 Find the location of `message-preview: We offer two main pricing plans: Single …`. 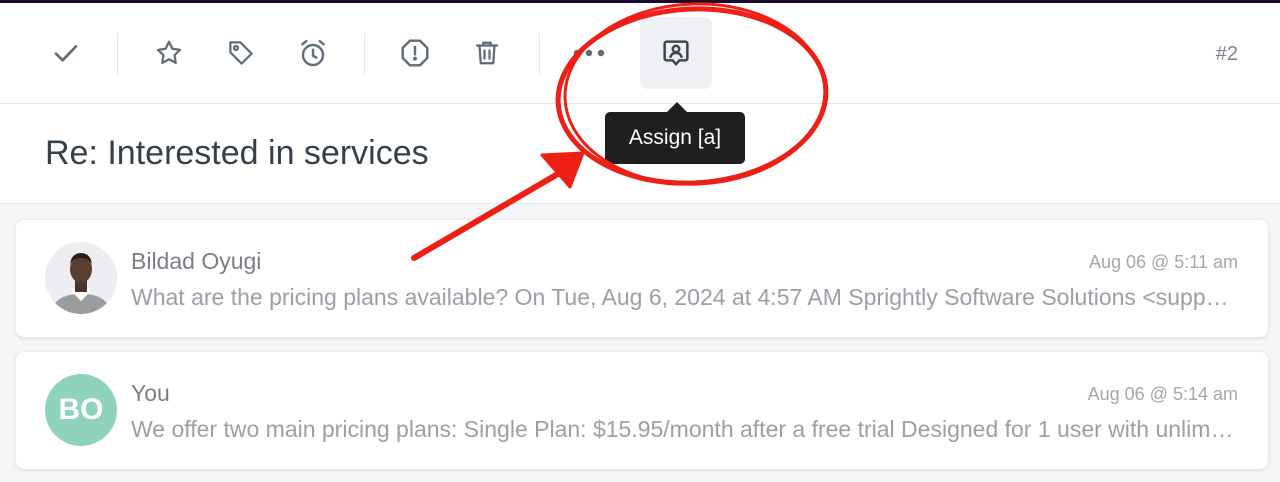

message-preview: We offer two main pricing plans: Single … is located at coordinates (683, 429).